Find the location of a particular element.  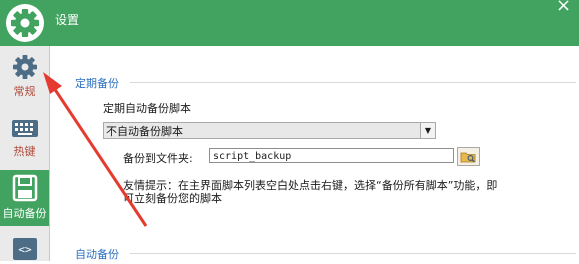

sidebar: 常规 热键 自动备份 <> is located at coordinates (25, 153).